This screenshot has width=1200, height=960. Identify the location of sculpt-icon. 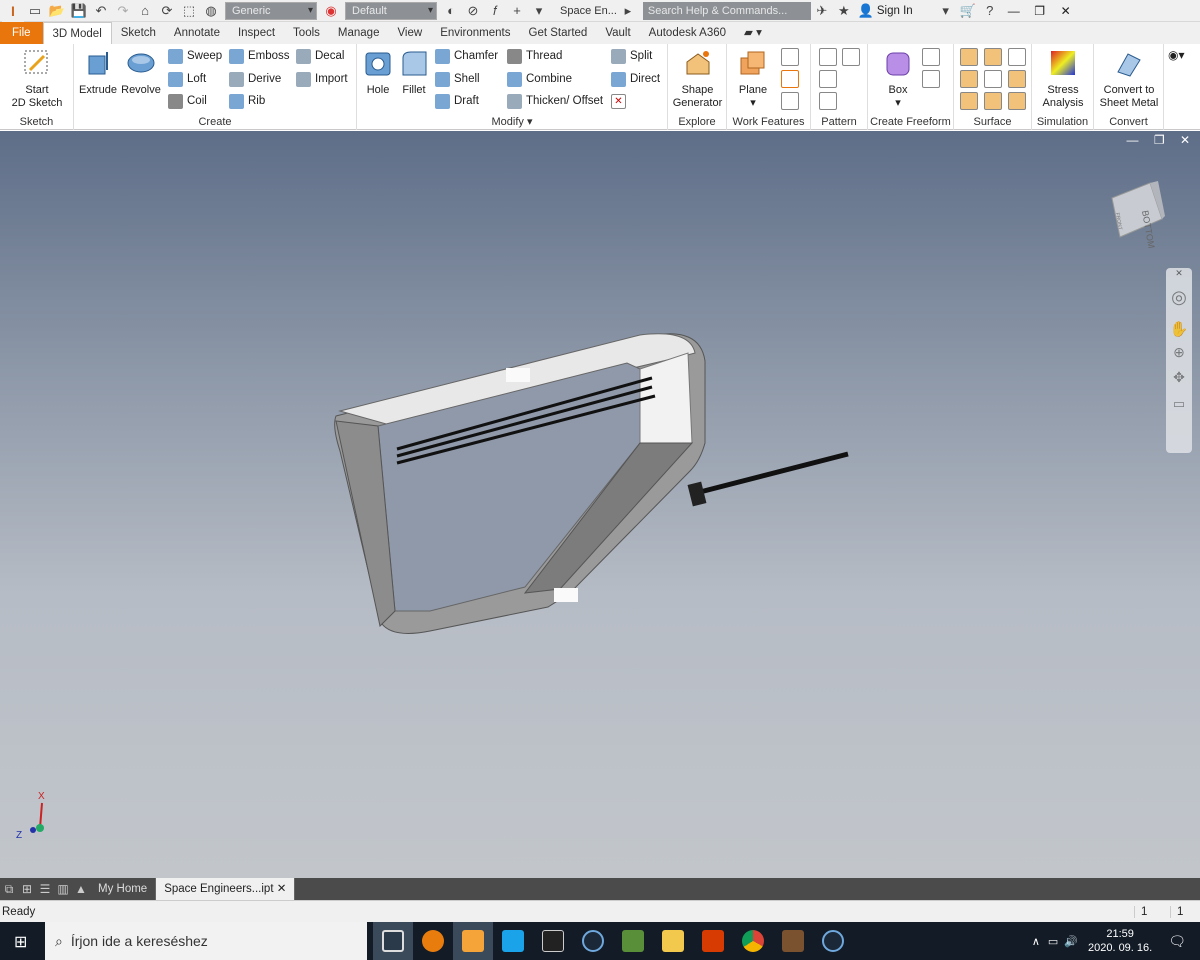
(1017, 57).